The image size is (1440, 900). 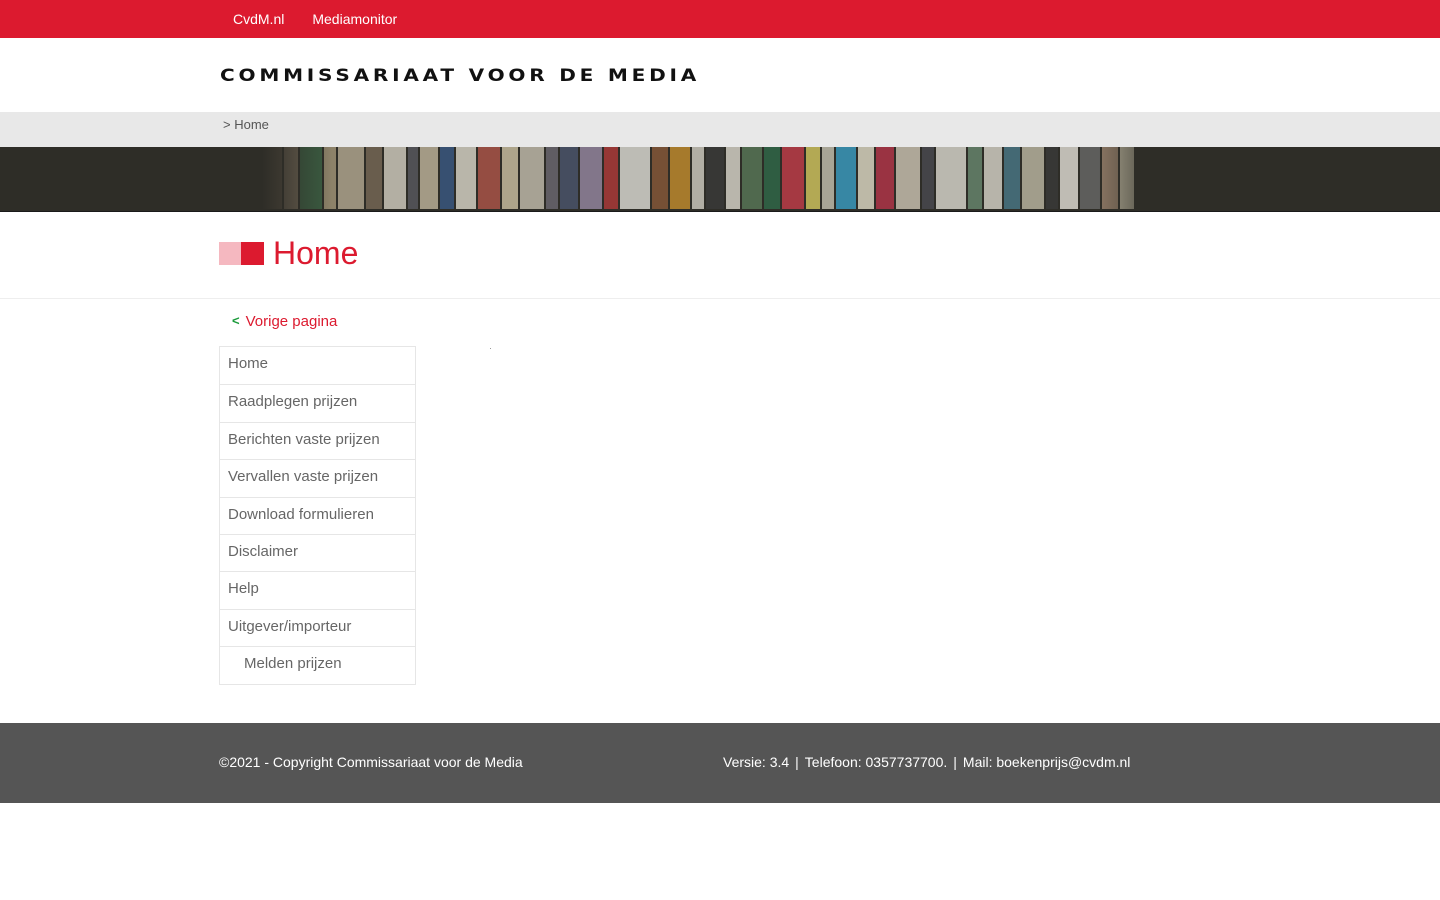 I want to click on title-marker-icon, so click(x=241, y=253).